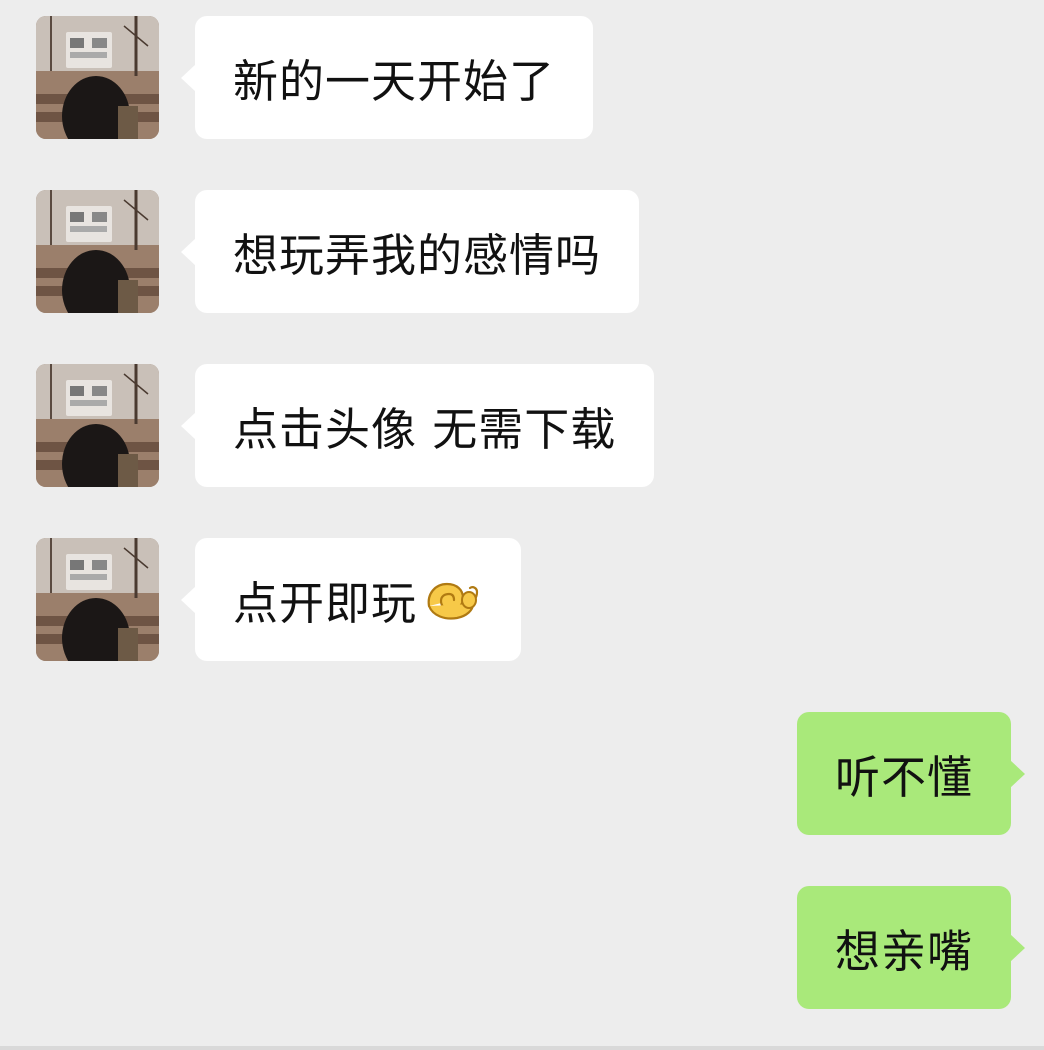 The image size is (1044, 1050). I want to click on message-bubble: 听不懂, so click(911, 773).